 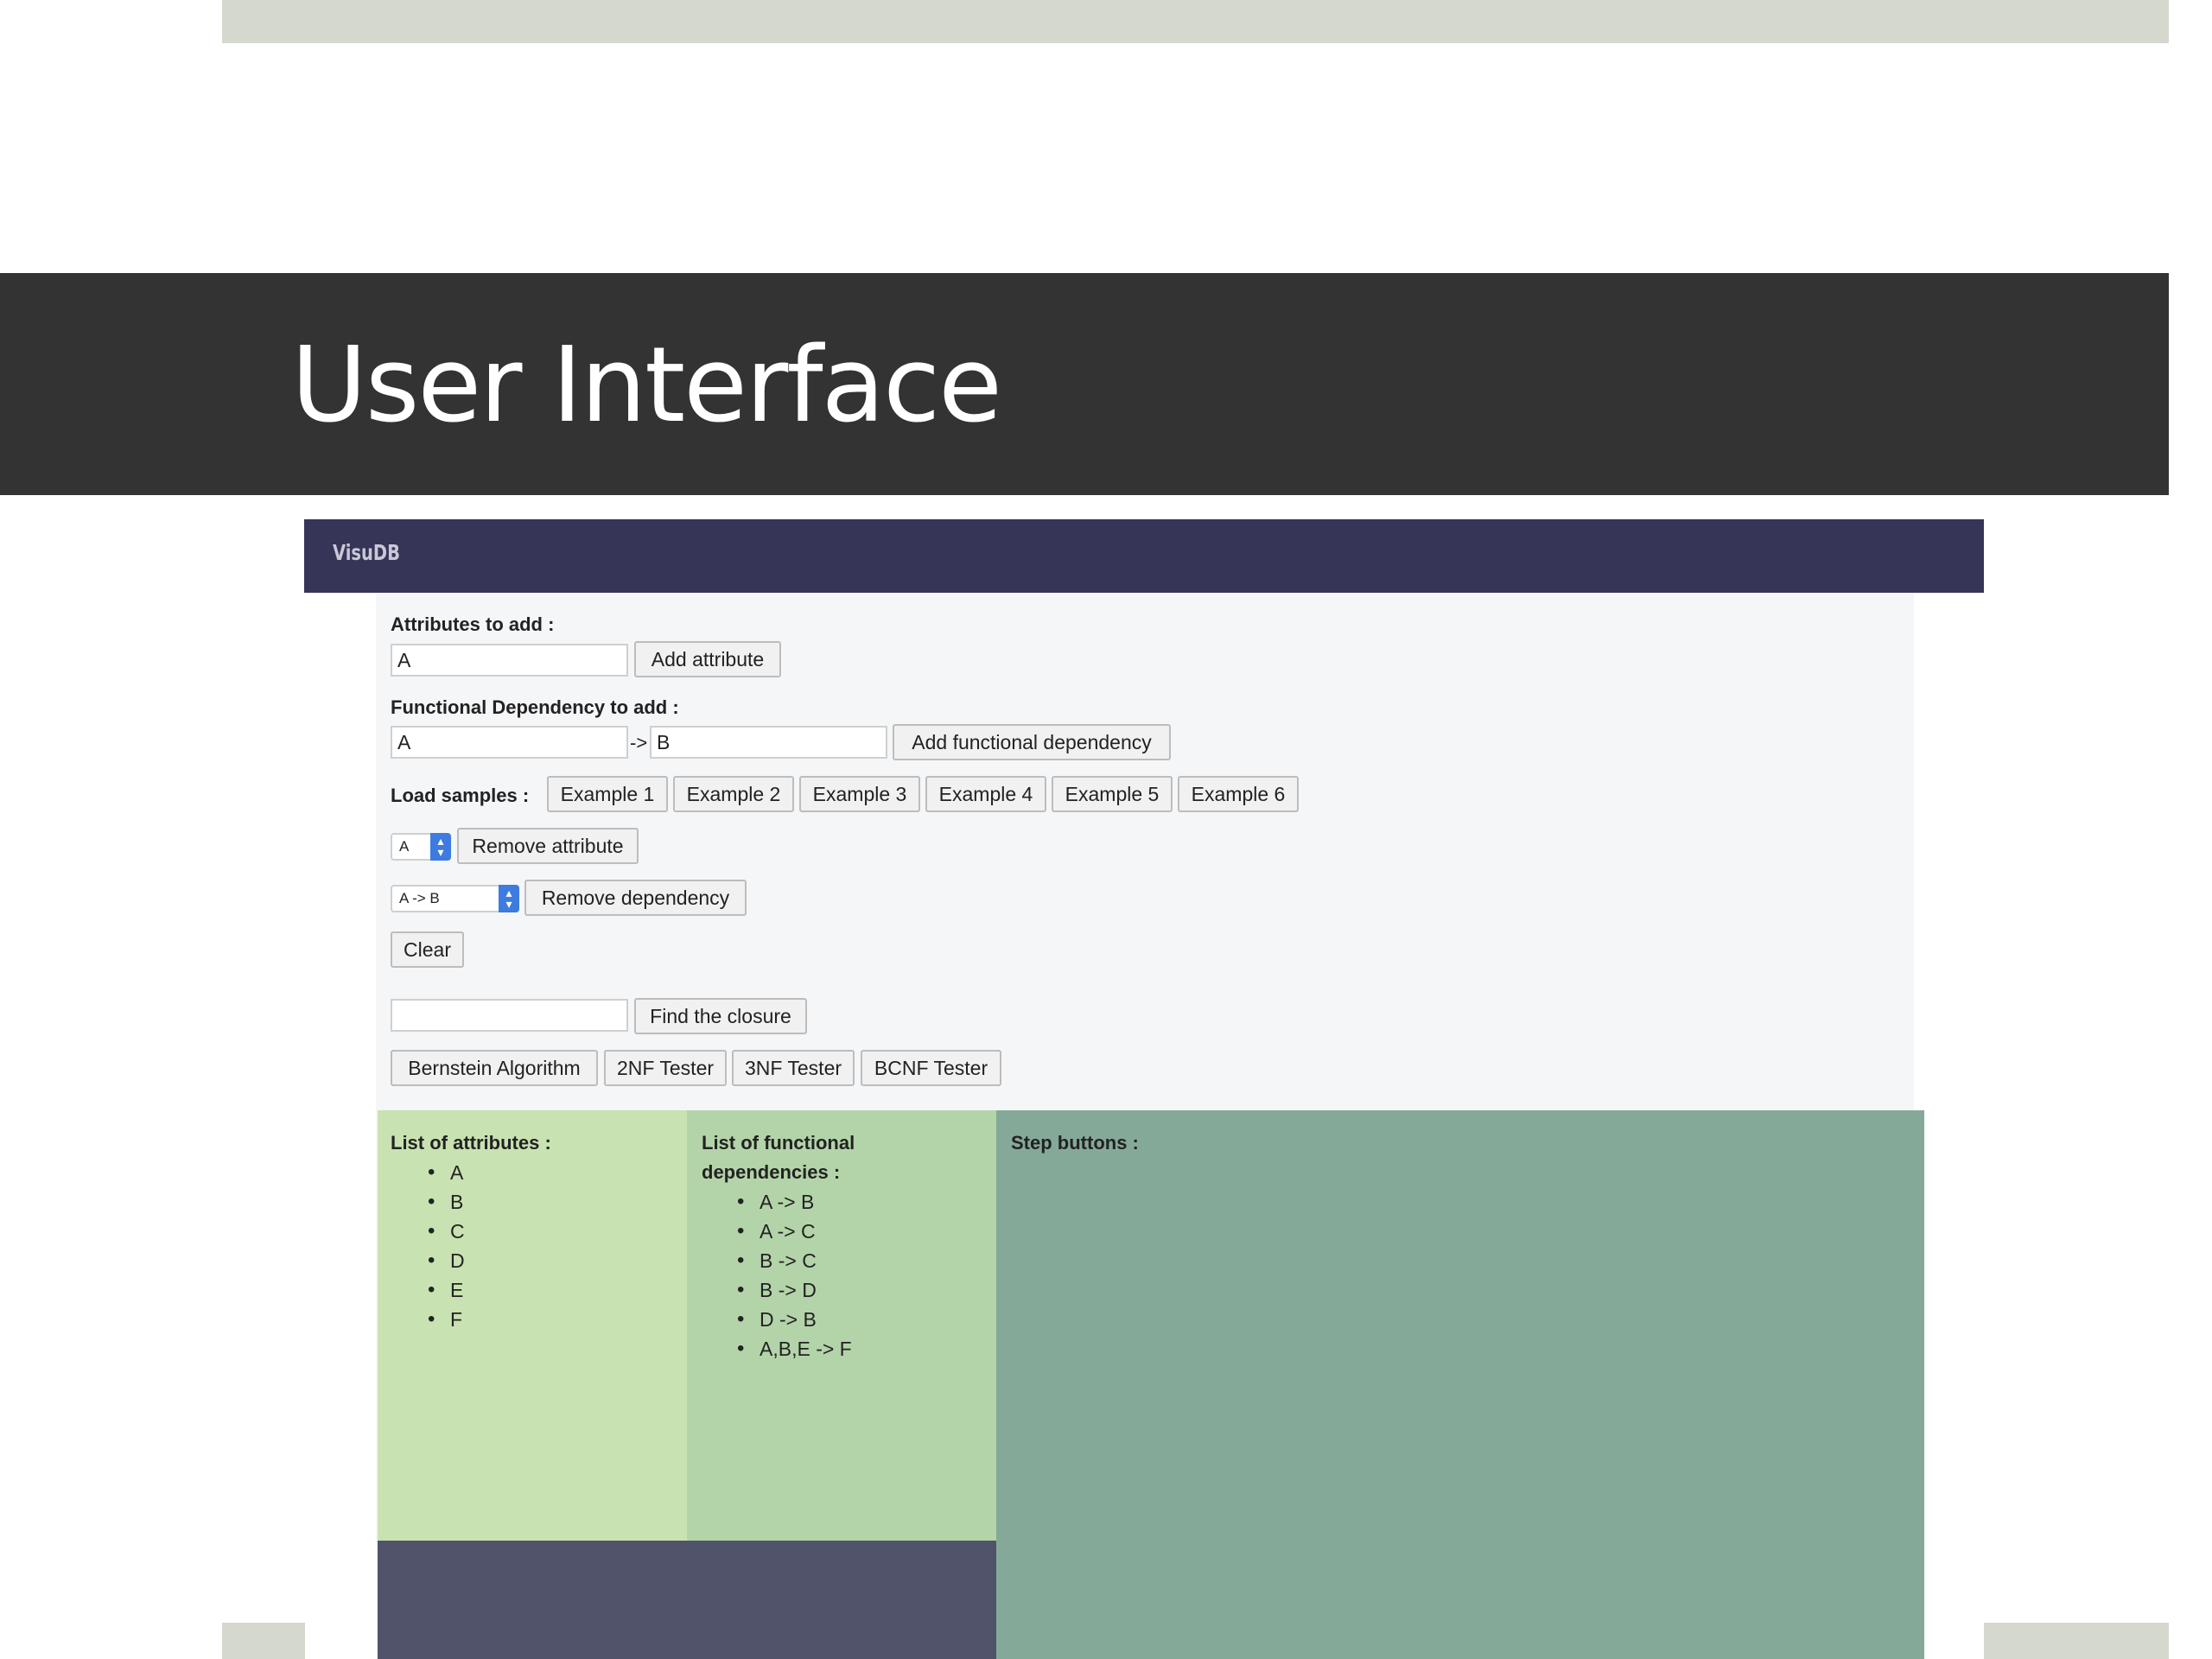 What do you see at coordinates (646, 386) in the screenshot?
I see `slide-title: User Interface` at bounding box center [646, 386].